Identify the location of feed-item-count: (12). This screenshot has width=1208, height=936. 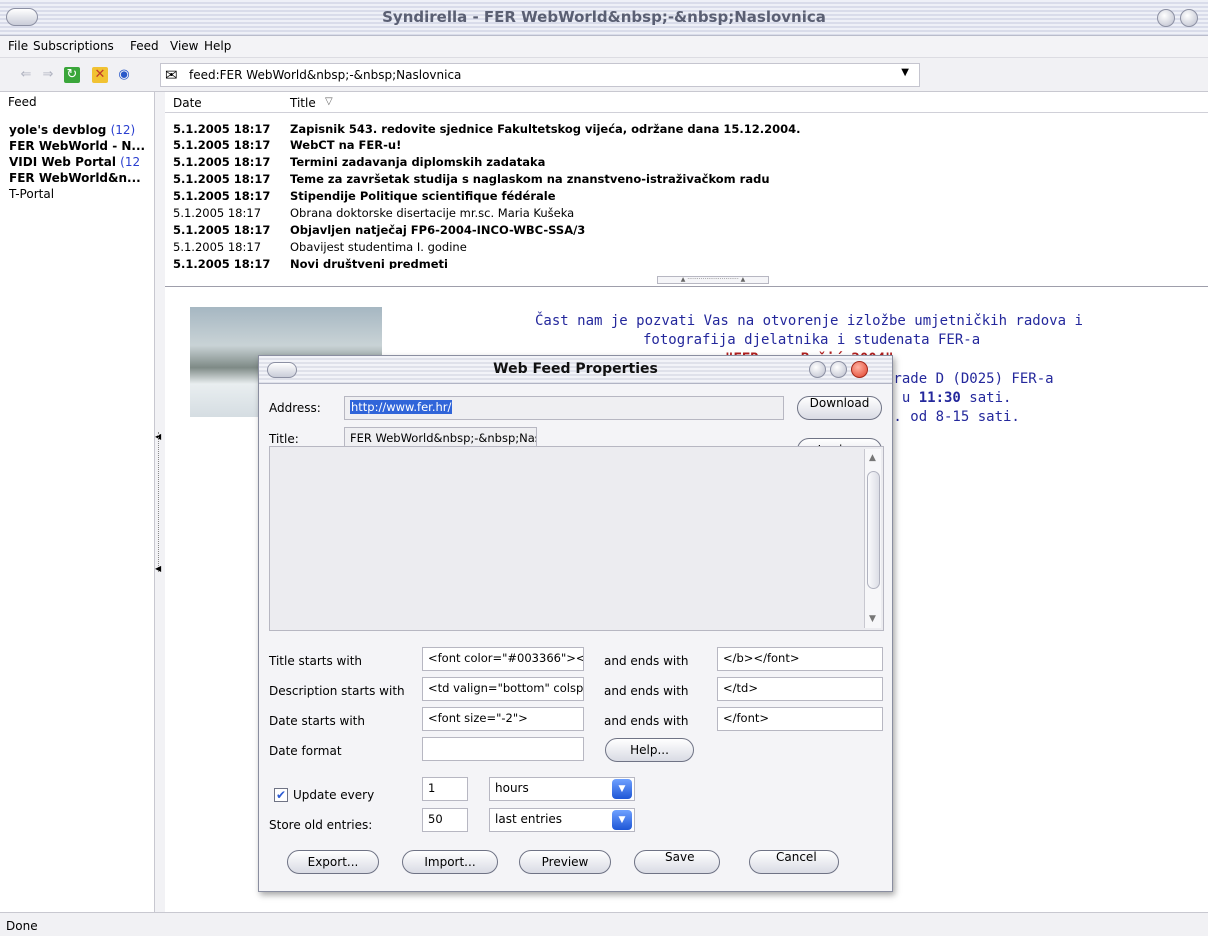
(123, 130).